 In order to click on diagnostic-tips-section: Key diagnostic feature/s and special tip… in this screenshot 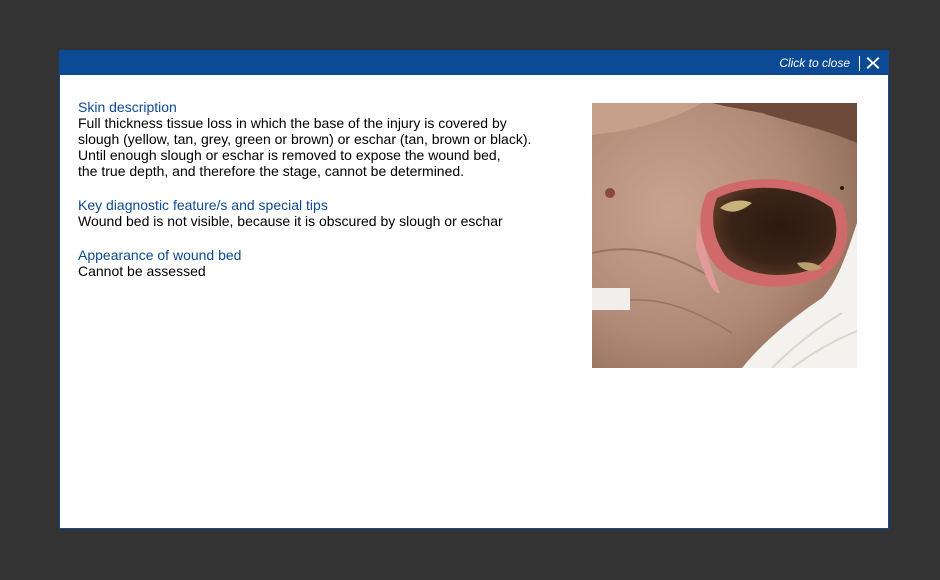, I will do `click(318, 213)`.